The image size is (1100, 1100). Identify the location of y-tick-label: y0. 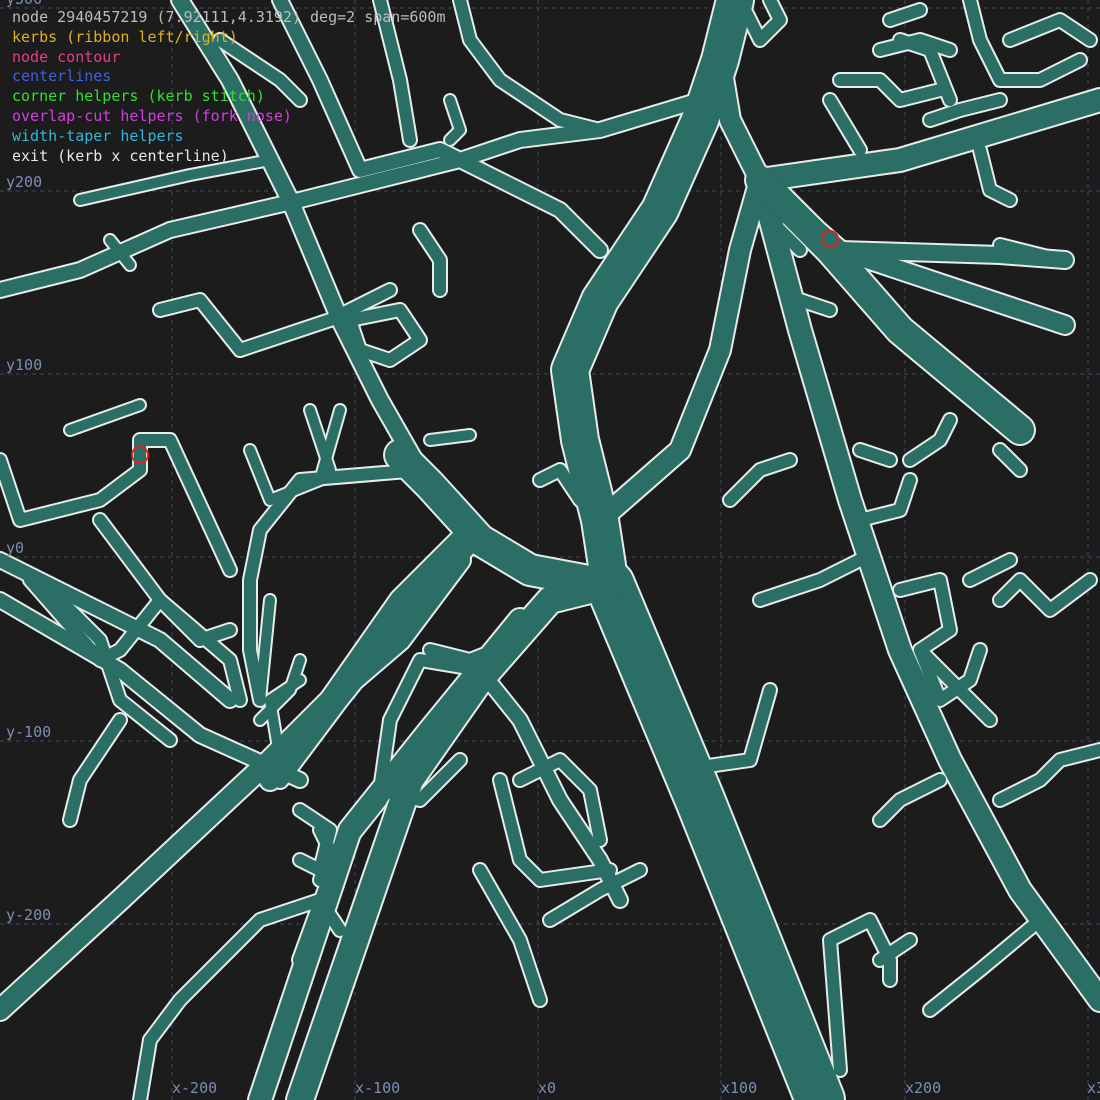
(15, 548).